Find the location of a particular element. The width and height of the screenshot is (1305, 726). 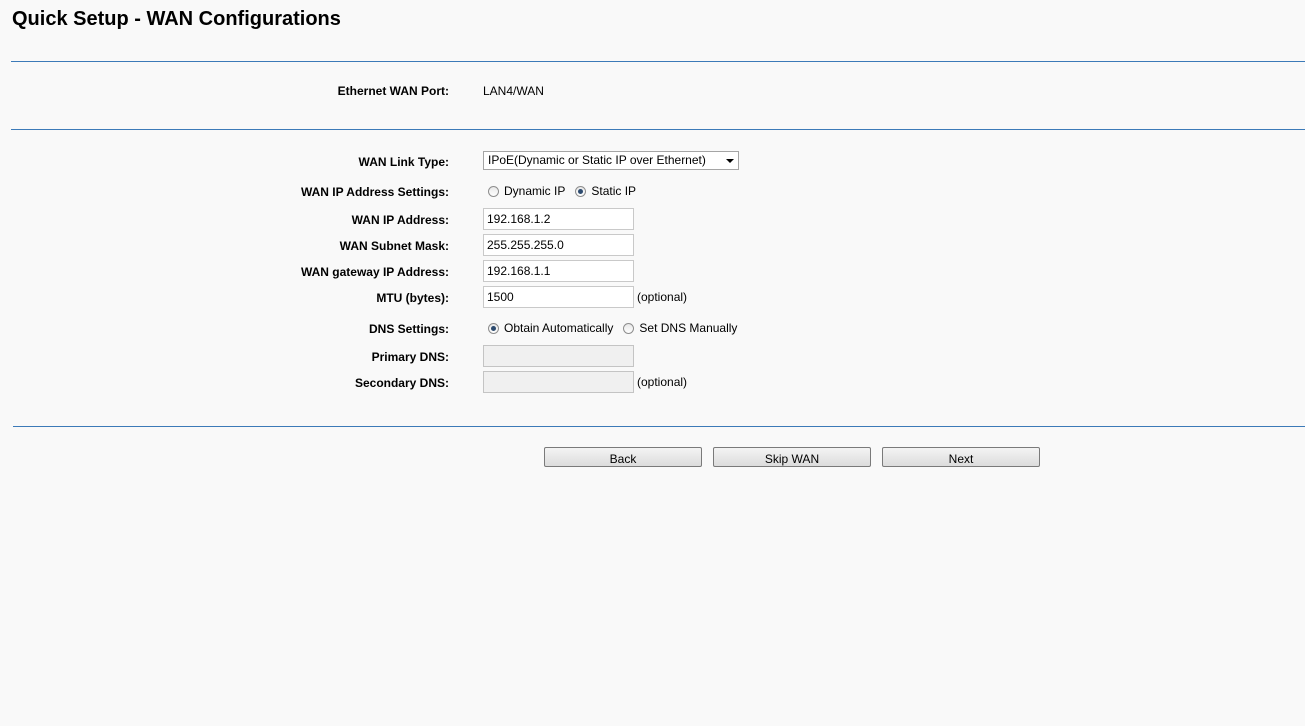

wan-ip-settings-radio-group: Dynamic IP Static IP is located at coordinates (567, 191).